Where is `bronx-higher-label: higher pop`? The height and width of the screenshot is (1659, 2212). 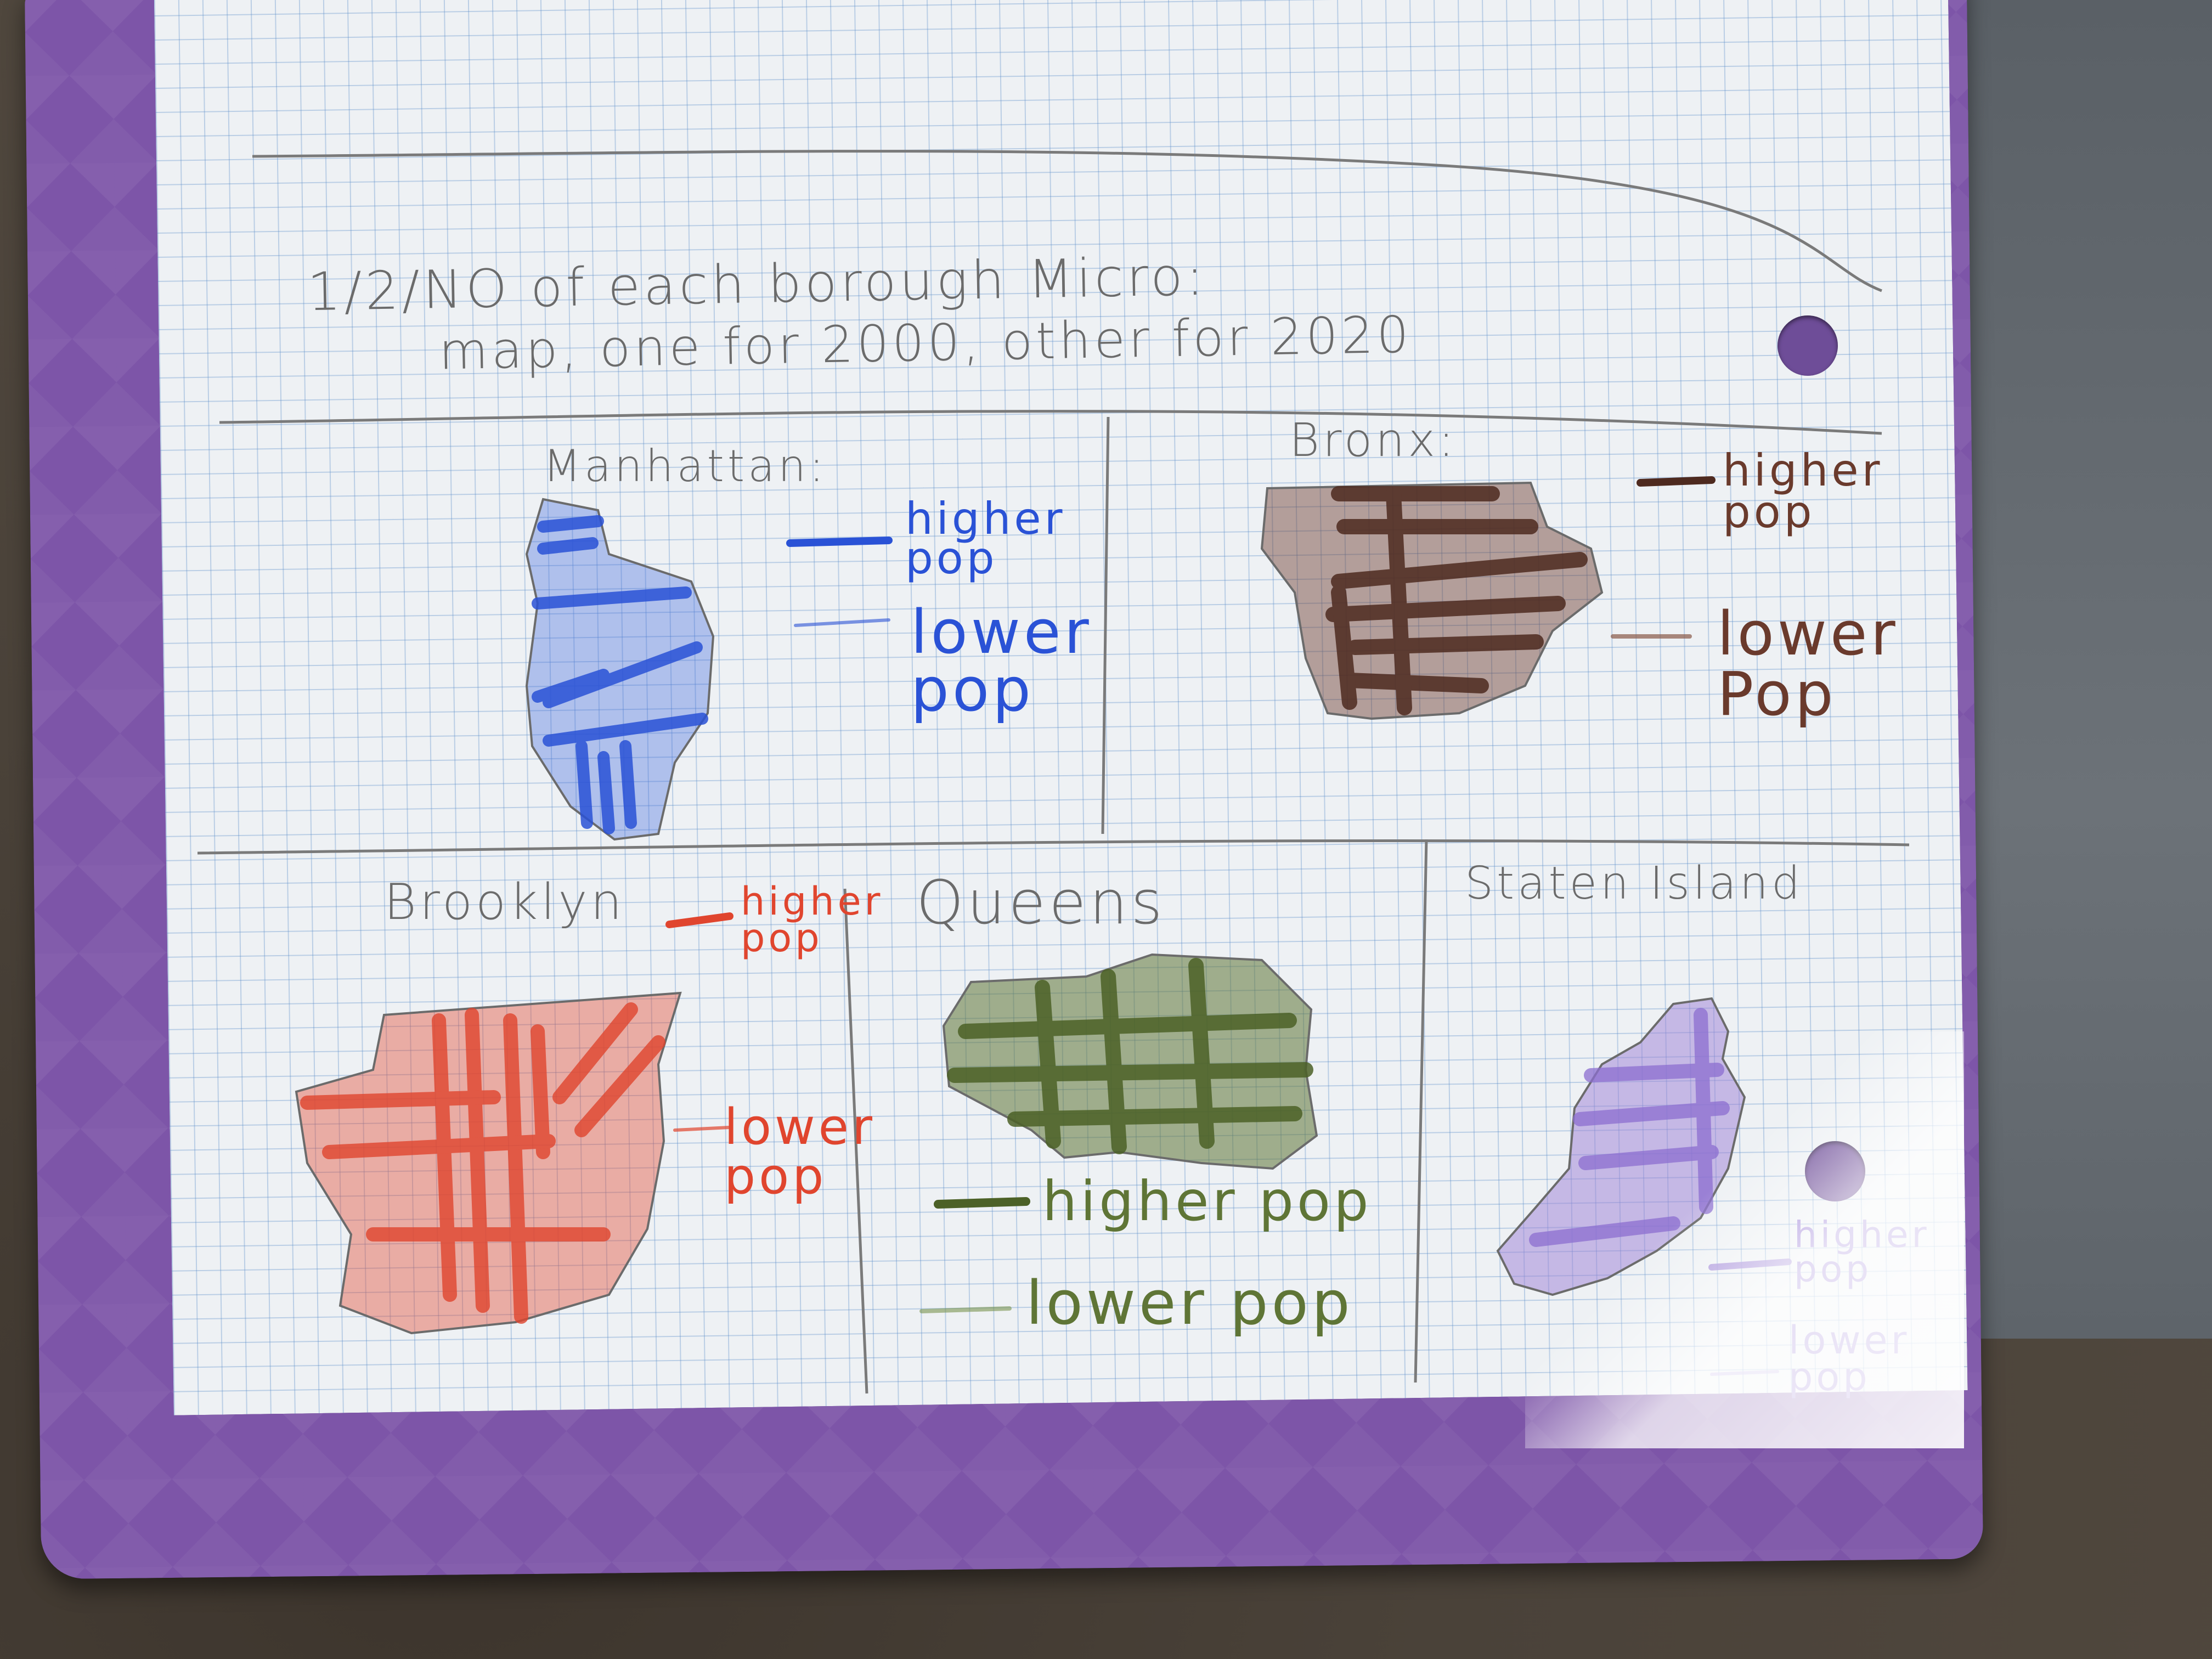 bronx-higher-label: higher pop is located at coordinates (1803, 491).